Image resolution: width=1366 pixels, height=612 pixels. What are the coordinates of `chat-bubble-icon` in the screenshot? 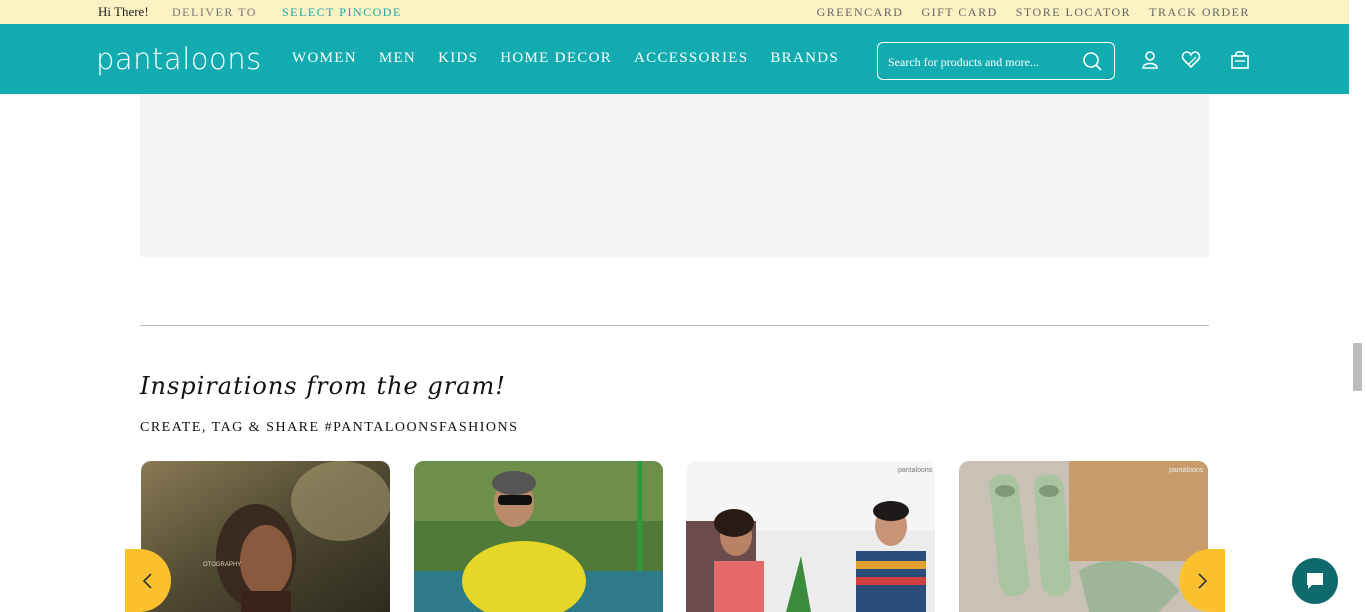 It's located at (1315, 581).